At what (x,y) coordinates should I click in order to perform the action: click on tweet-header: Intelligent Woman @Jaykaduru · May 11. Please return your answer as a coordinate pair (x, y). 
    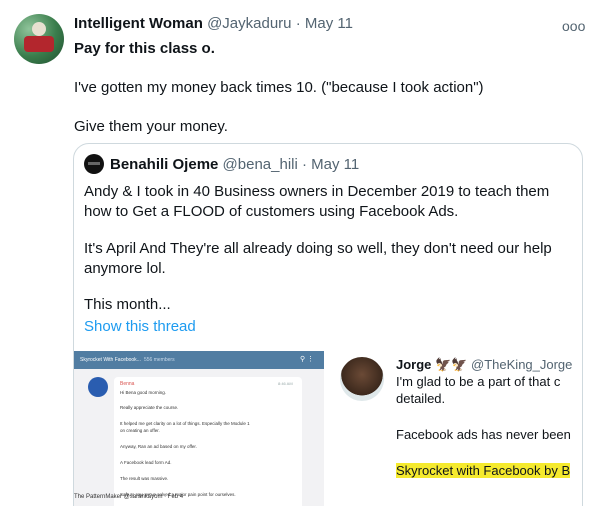
    Looking at the image, I should click on (213, 23).